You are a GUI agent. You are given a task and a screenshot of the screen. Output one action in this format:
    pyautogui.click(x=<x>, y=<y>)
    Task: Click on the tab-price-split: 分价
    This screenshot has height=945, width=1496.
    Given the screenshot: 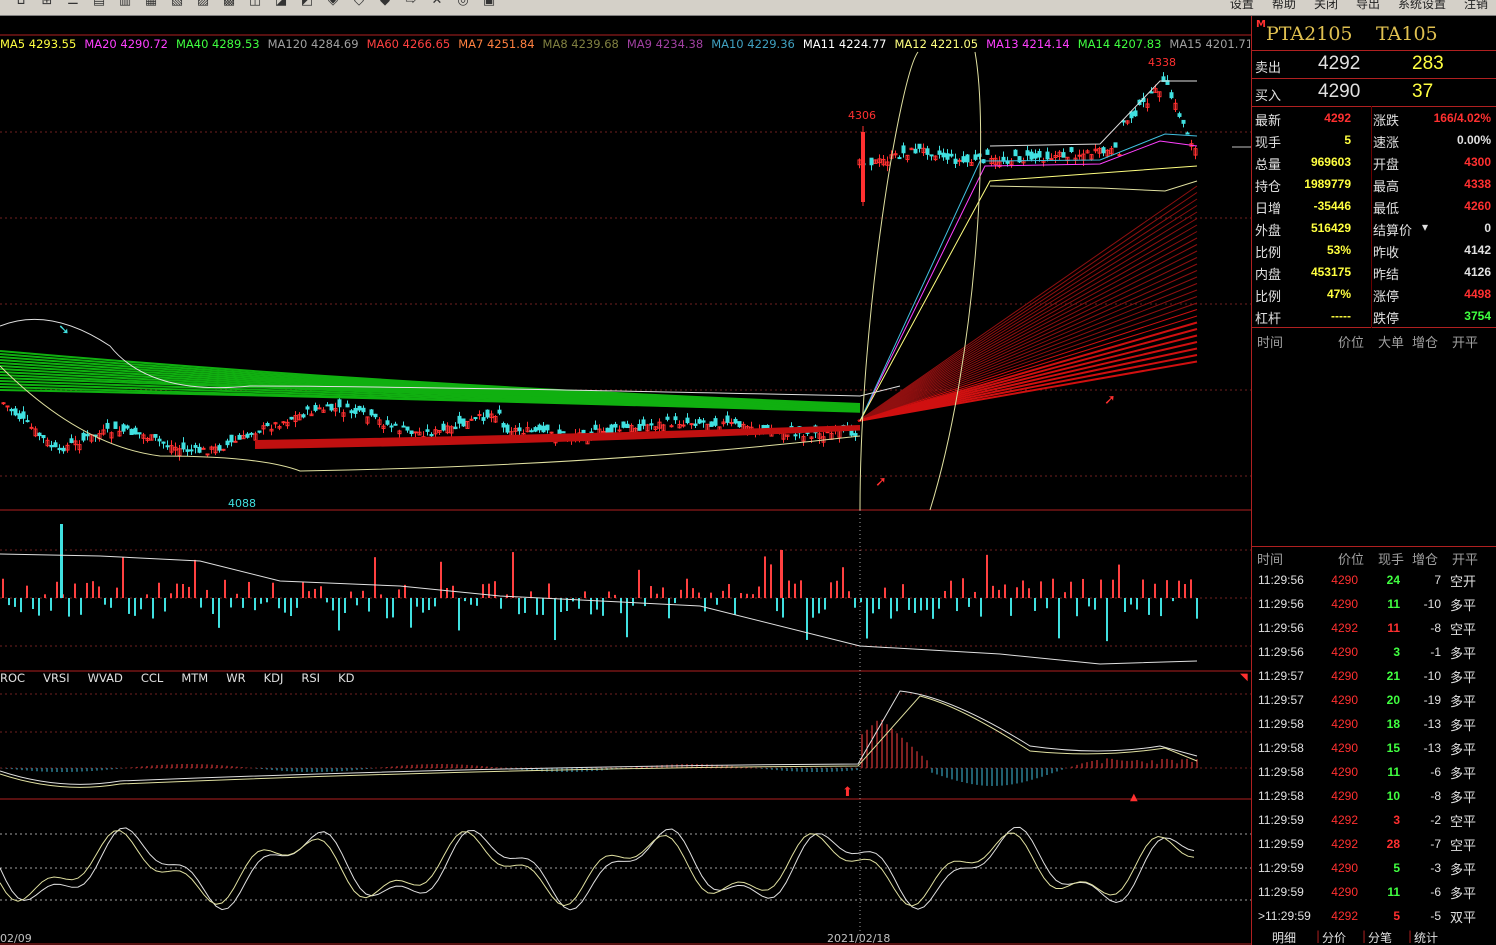 What is the action you would take?
    pyautogui.click(x=1334, y=937)
    